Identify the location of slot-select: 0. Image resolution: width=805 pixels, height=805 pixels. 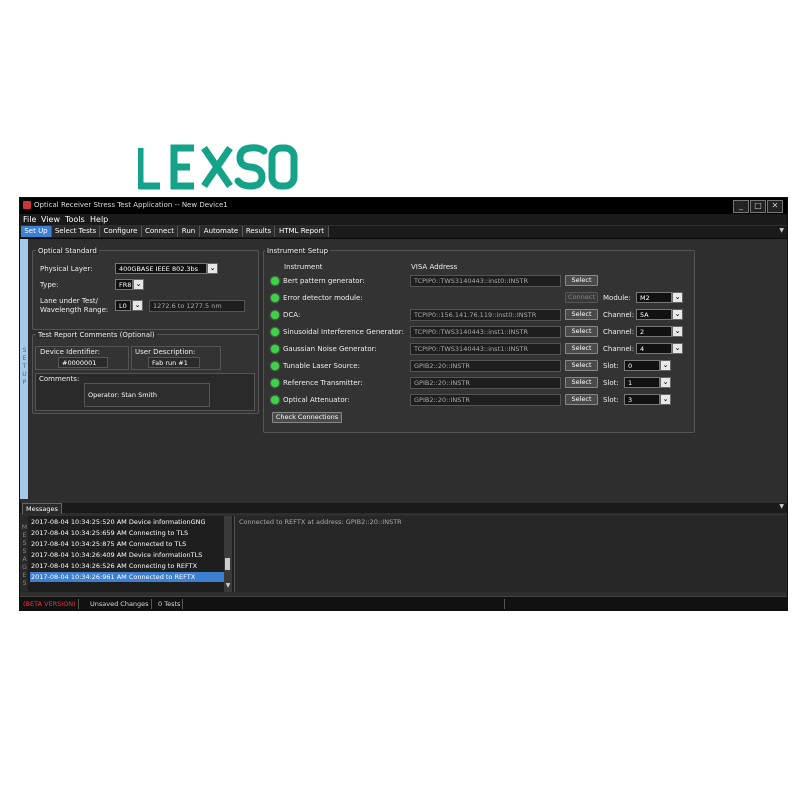
(642, 365).